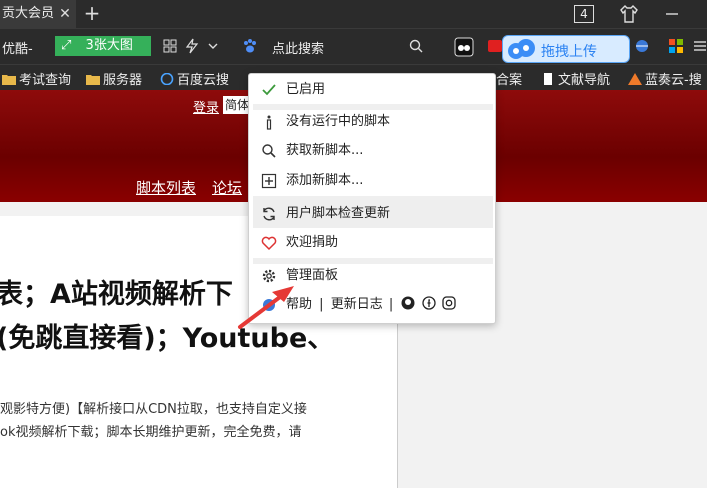 The height and width of the screenshot is (488, 707). Describe the element at coordinates (642, 46) in the screenshot. I see `globe-icon` at that location.